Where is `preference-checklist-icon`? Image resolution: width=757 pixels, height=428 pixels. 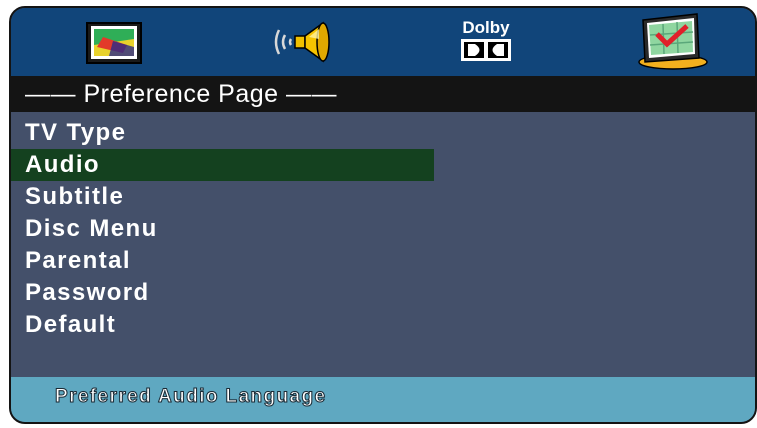 preference-checklist-icon is located at coordinates (673, 42).